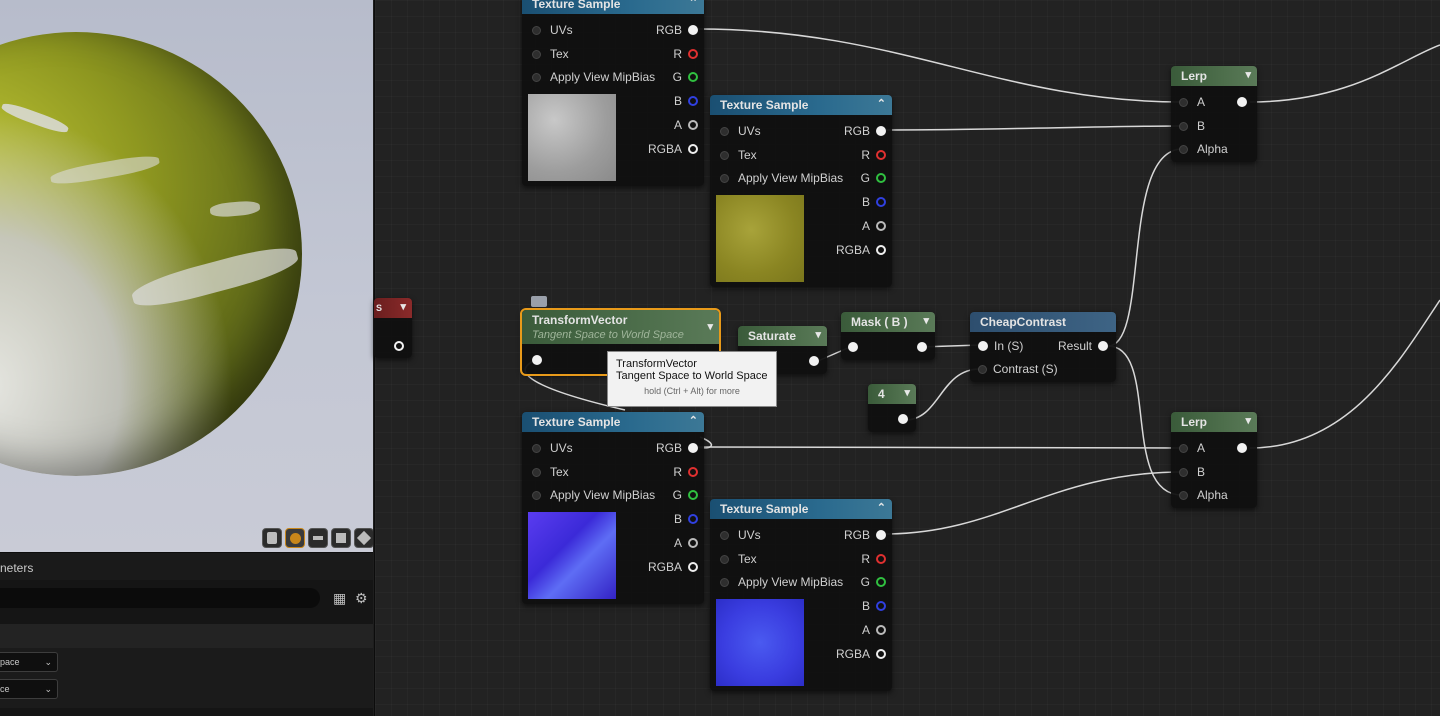 The height and width of the screenshot is (716, 1440). I want to click on cheap-contrast-node: CheapContrast In (S) Contrast (S) Result, so click(1043, 347).